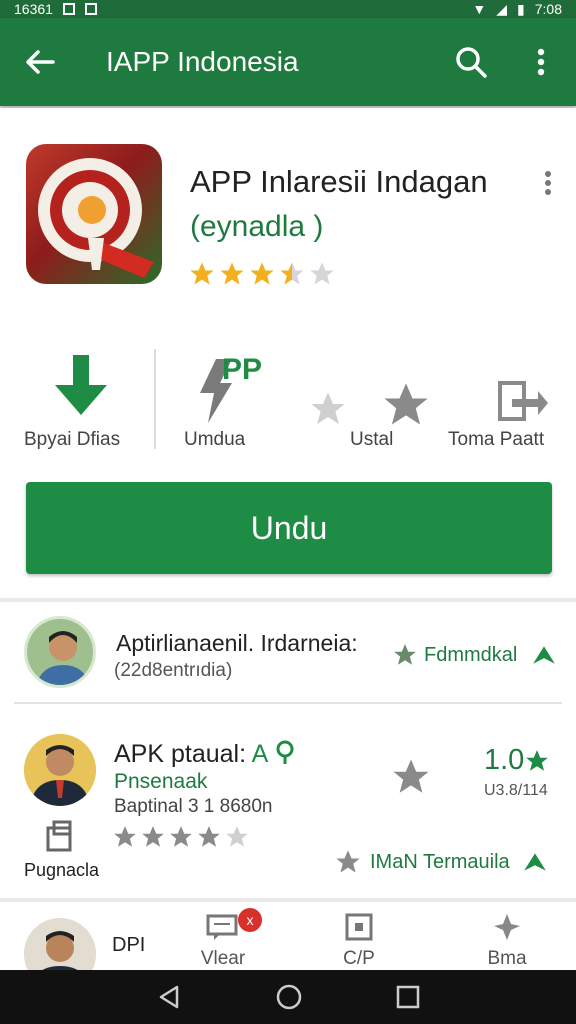  I want to click on status-bar: 16361 ▼ ◢ ▮ 7:08, so click(288, 9).